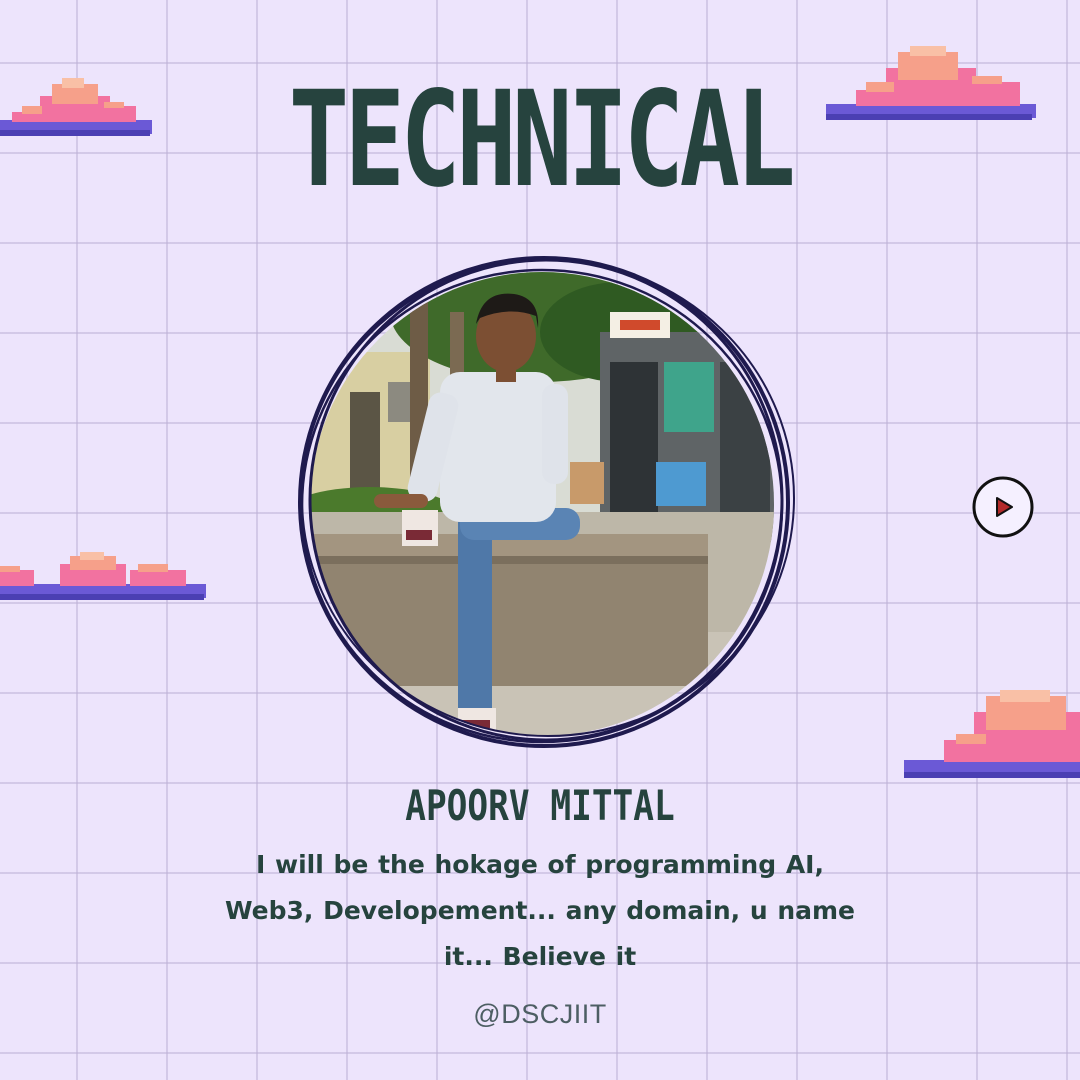 Image resolution: width=1080 pixels, height=1080 pixels. I want to click on tagline-line: Web3, Developement... any domain, u name, so click(540, 910).